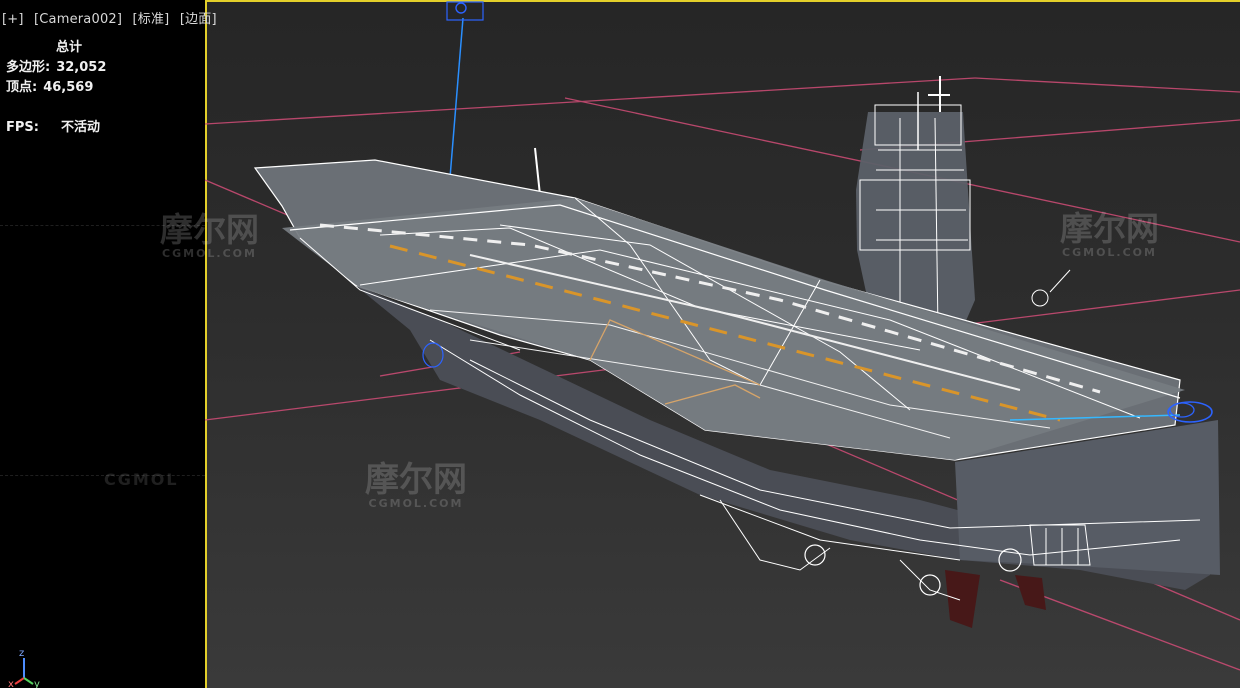 The image size is (1240, 688). What do you see at coordinates (198, 19) in the screenshot?
I see `viewport-label-part: [边面]` at bounding box center [198, 19].